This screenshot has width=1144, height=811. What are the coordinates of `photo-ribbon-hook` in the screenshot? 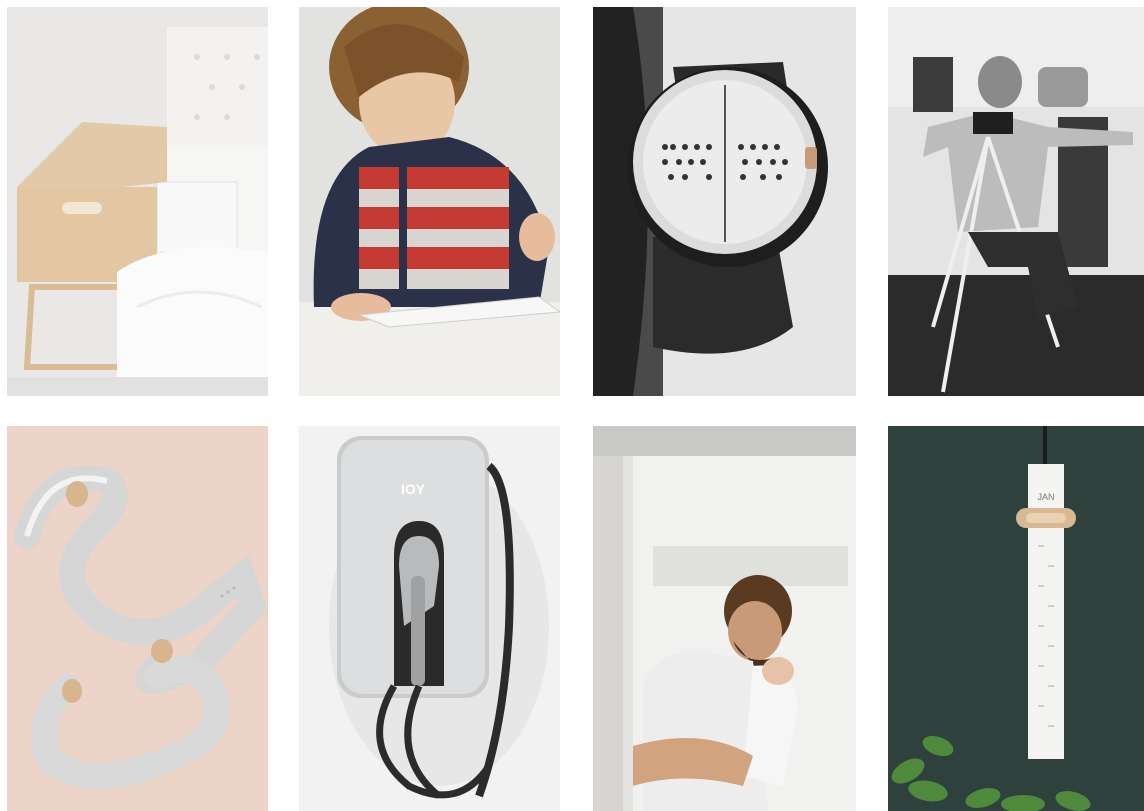 It's located at (137, 618).